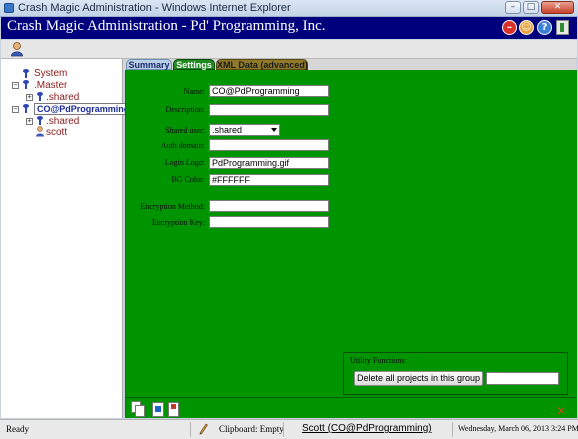 This screenshot has width=578, height=439. Describe the element at coordinates (269, 110) in the screenshot. I see `description-input` at that location.